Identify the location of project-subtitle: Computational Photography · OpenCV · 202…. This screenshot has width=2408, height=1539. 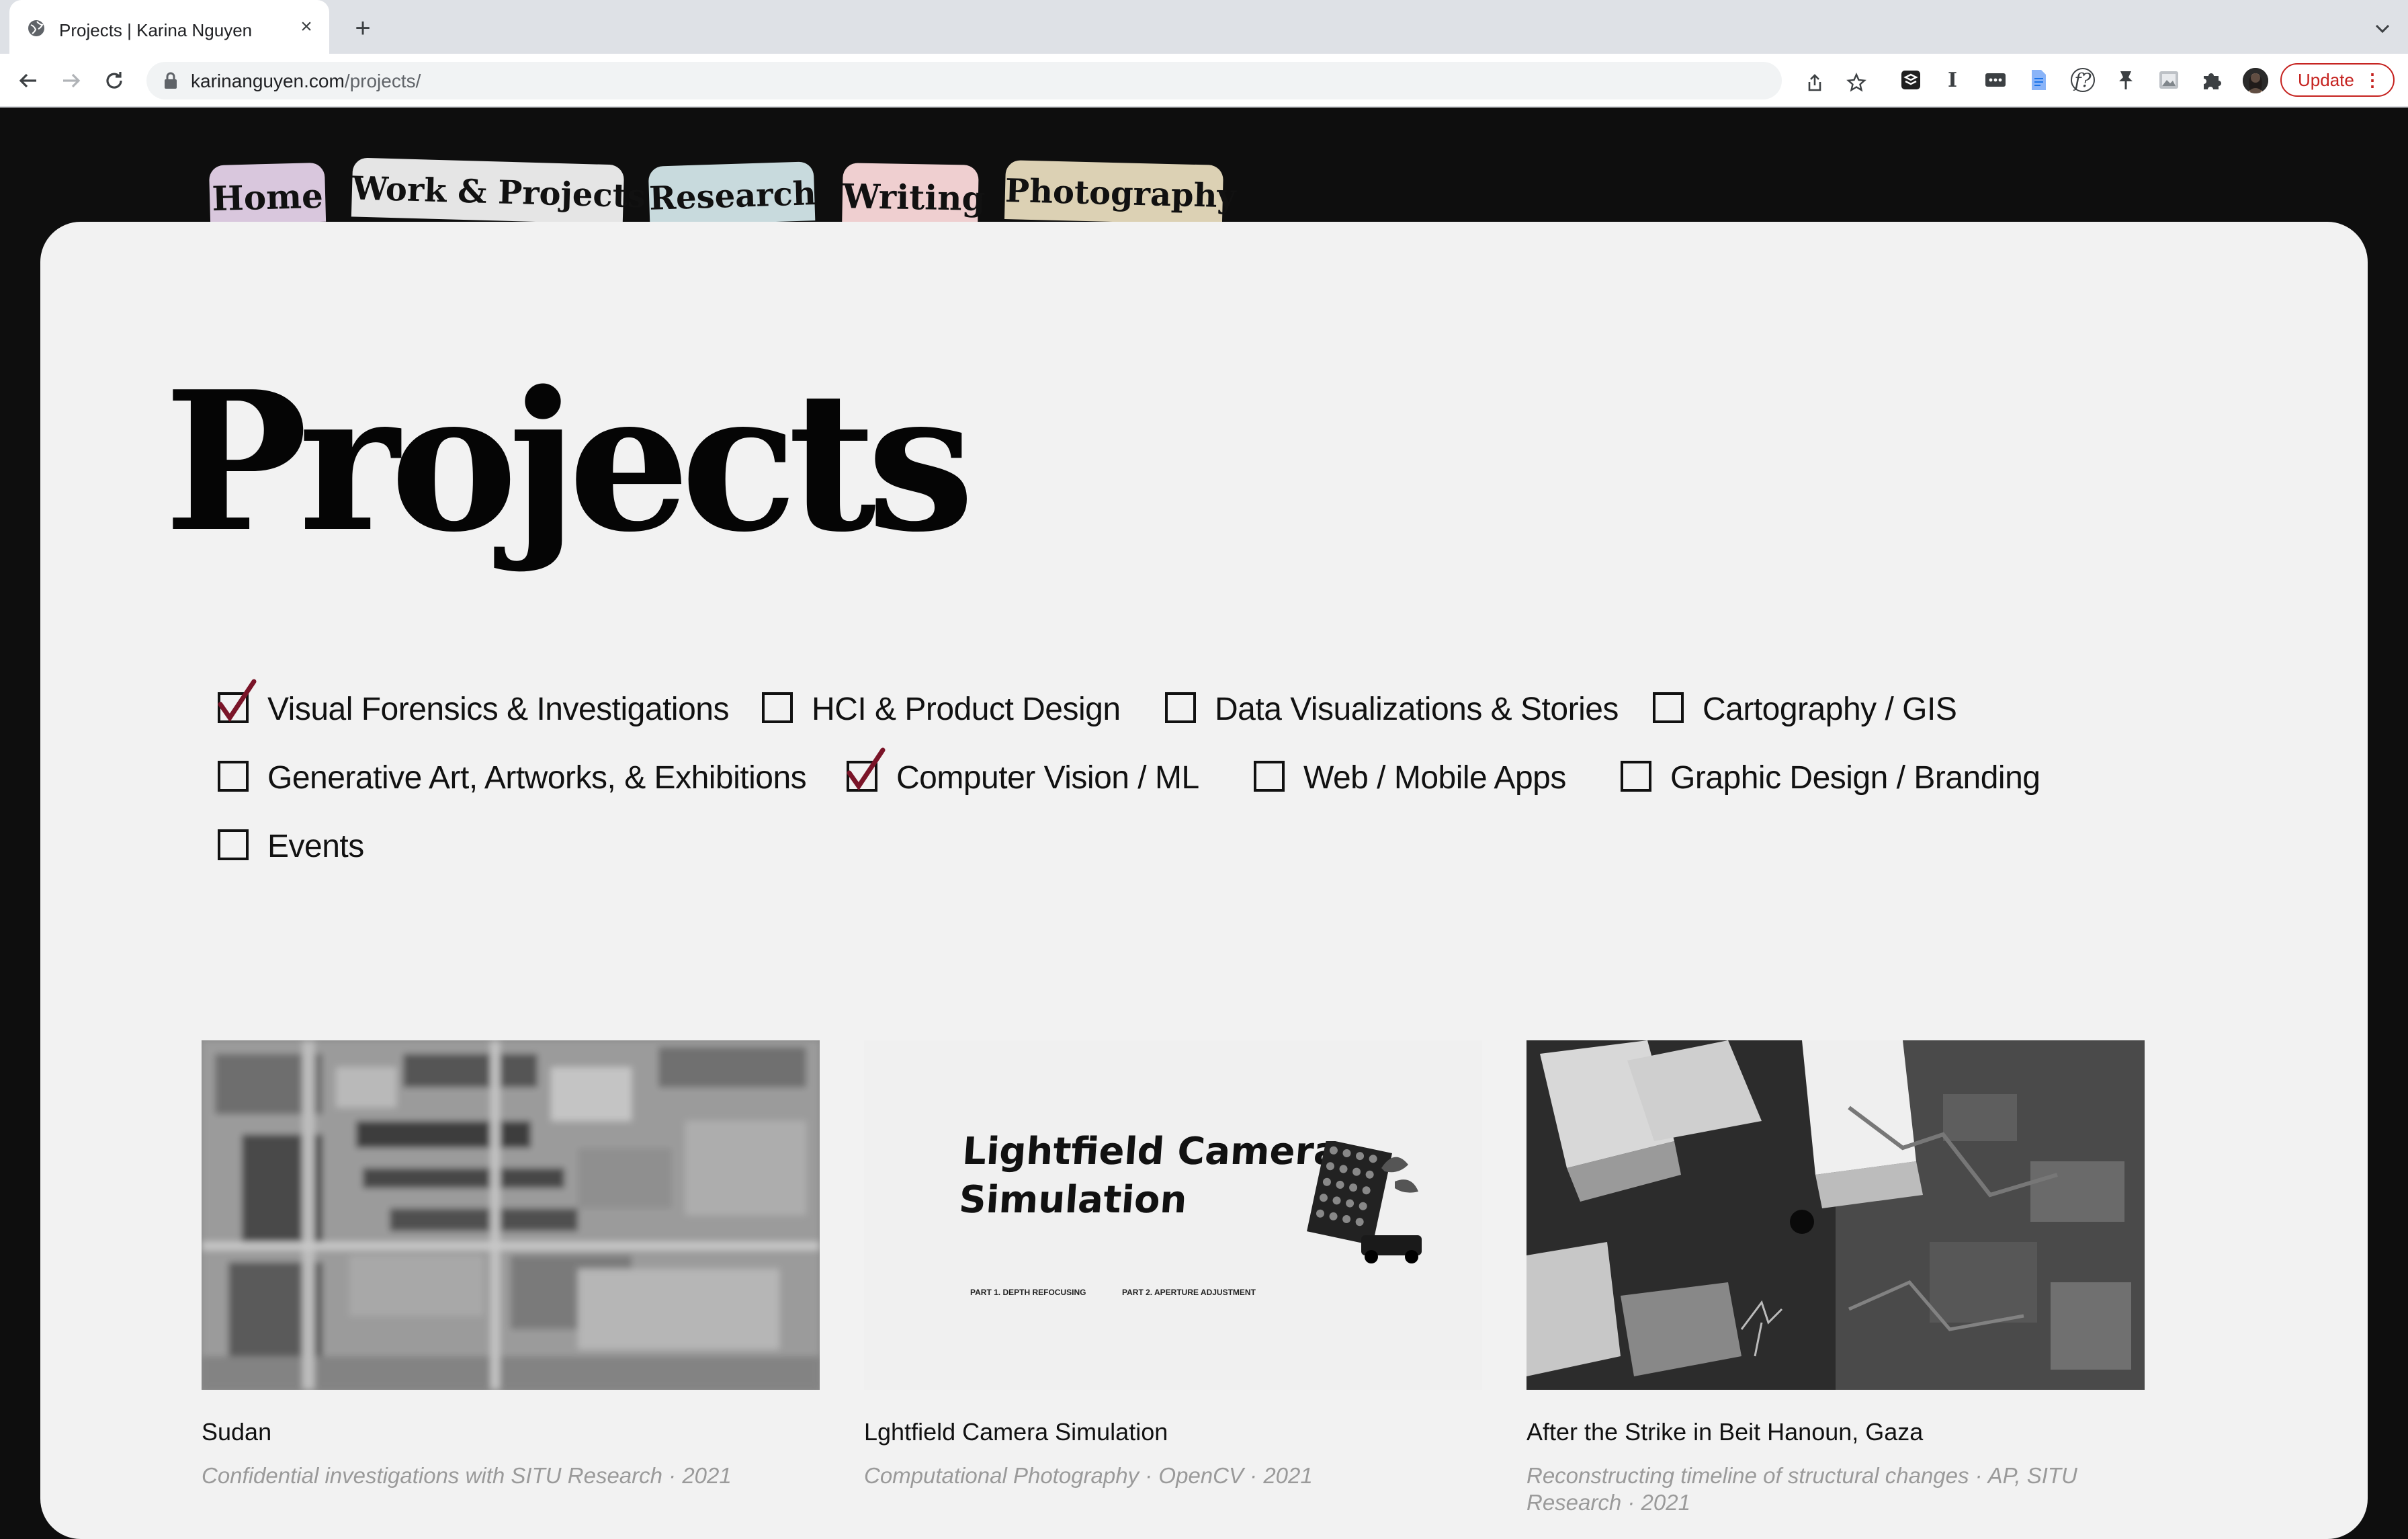
(1088, 1475).